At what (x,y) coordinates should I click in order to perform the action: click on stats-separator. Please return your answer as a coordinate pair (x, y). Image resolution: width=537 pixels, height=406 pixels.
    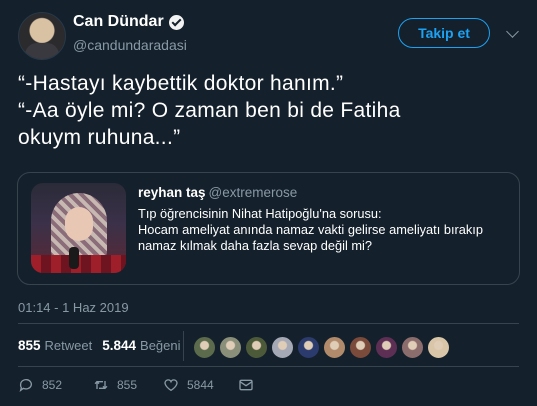
    Looking at the image, I should click on (183, 346).